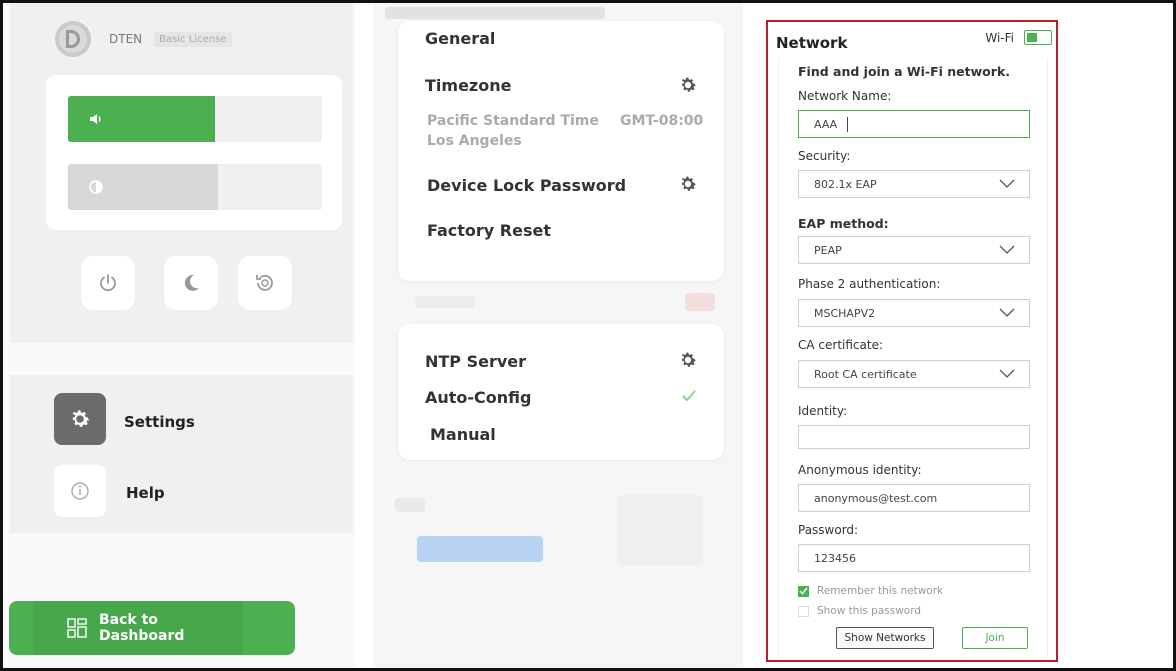 This screenshot has width=1176, height=671. Describe the element at coordinates (145, 493) in the screenshot. I see `sidebar-item-help-label: Help` at that location.